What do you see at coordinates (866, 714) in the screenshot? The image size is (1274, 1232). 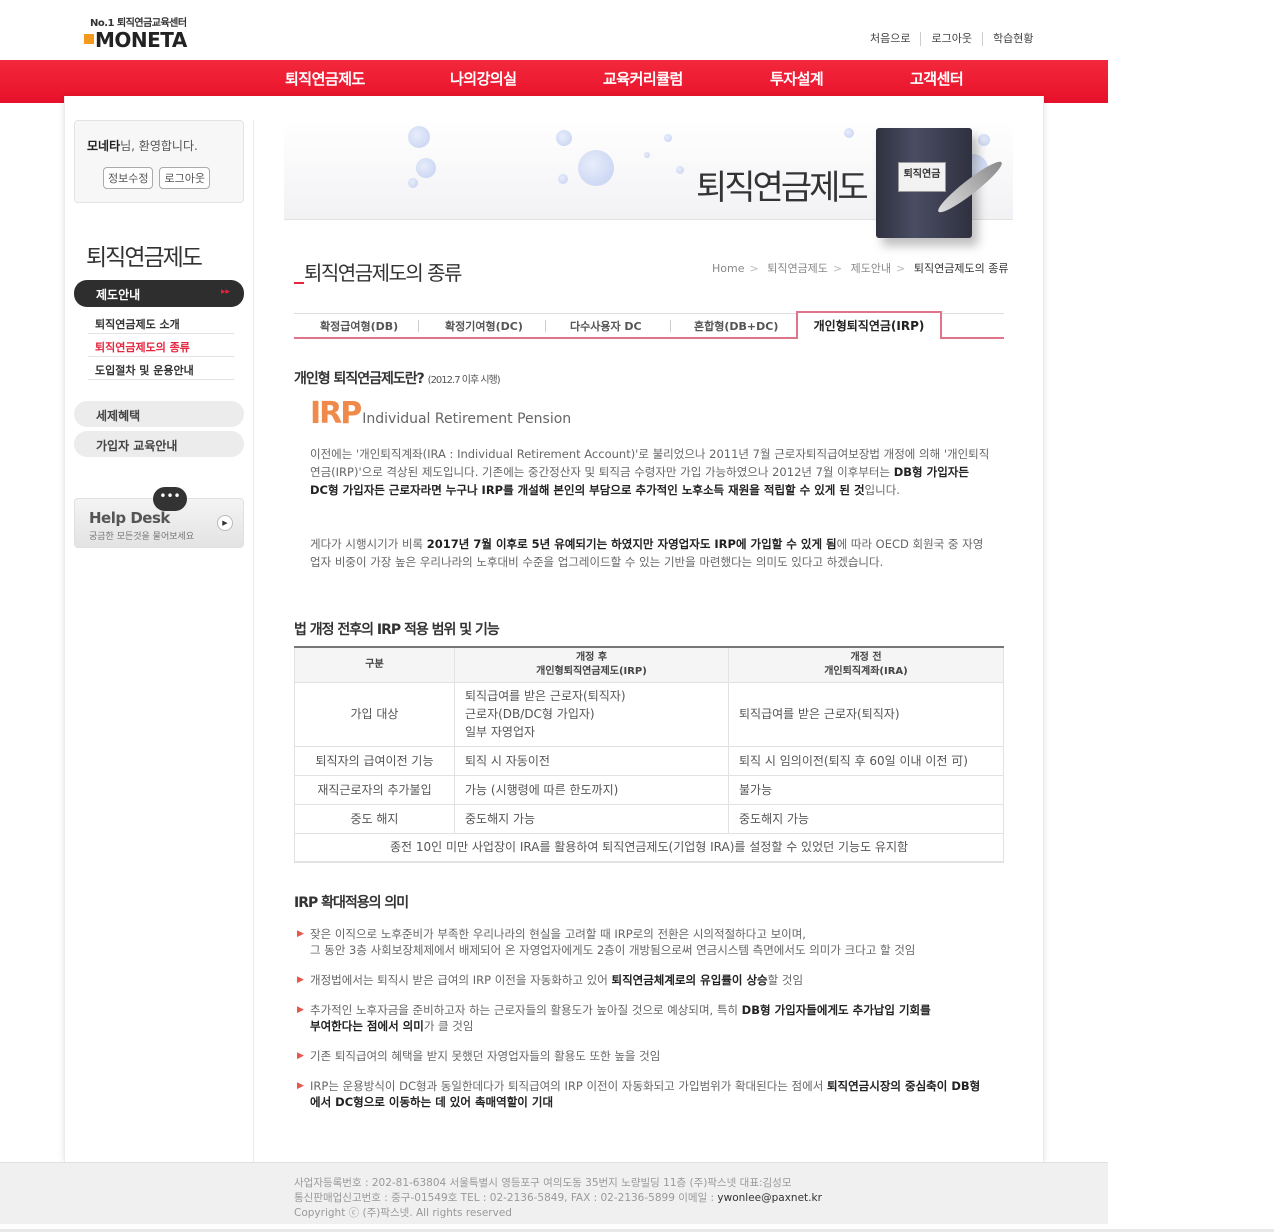 I see `table-cell: 퇴직급여를 받은 근로자(퇴직자)` at bounding box center [866, 714].